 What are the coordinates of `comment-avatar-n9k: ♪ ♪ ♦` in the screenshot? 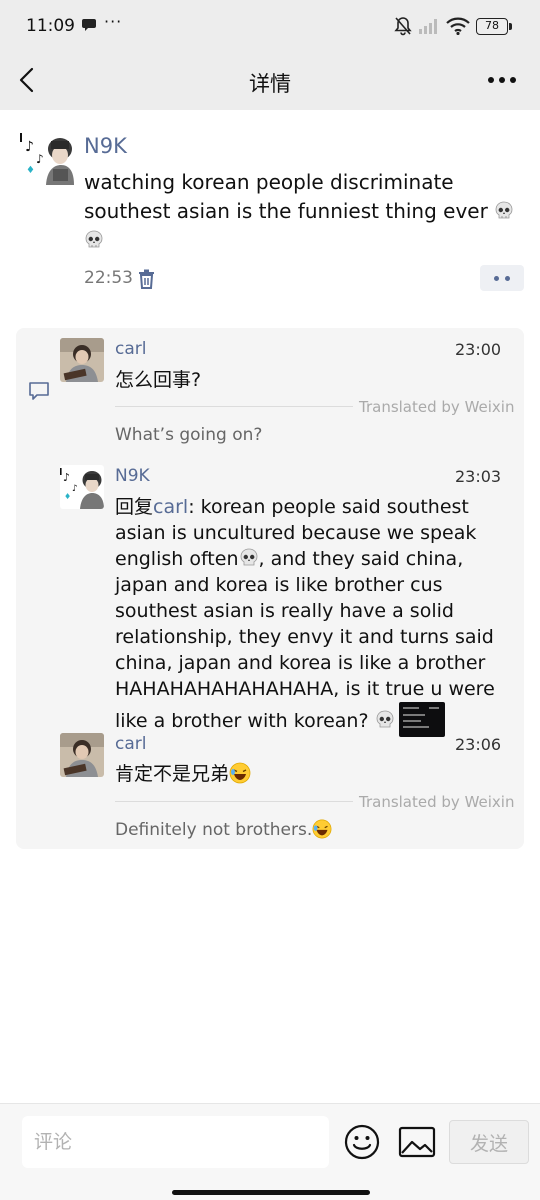 It's located at (82, 487).